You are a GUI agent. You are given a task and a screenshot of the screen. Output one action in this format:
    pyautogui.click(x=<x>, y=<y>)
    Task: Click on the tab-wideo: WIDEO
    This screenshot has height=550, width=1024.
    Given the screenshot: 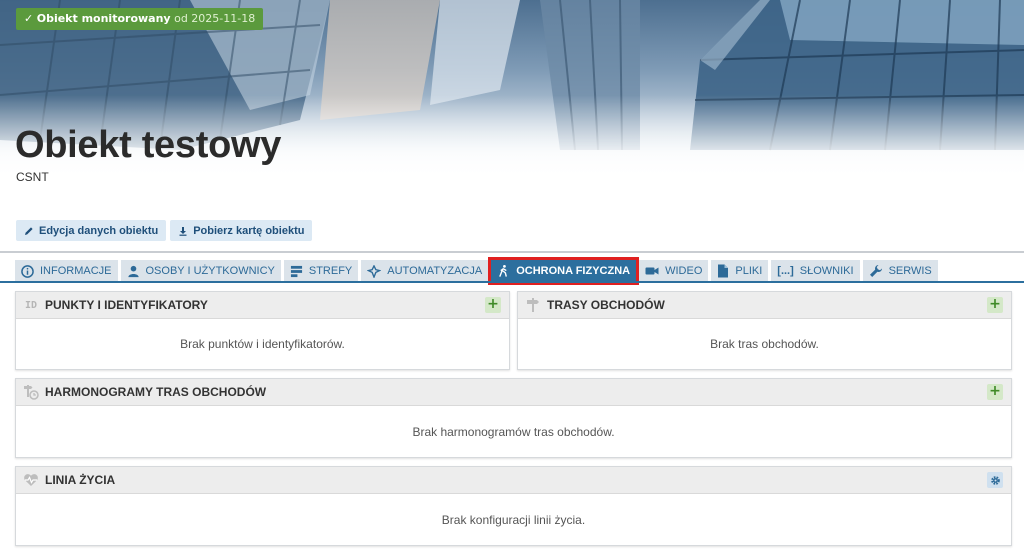 What is the action you would take?
    pyautogui.click(x=674, y=271)
    